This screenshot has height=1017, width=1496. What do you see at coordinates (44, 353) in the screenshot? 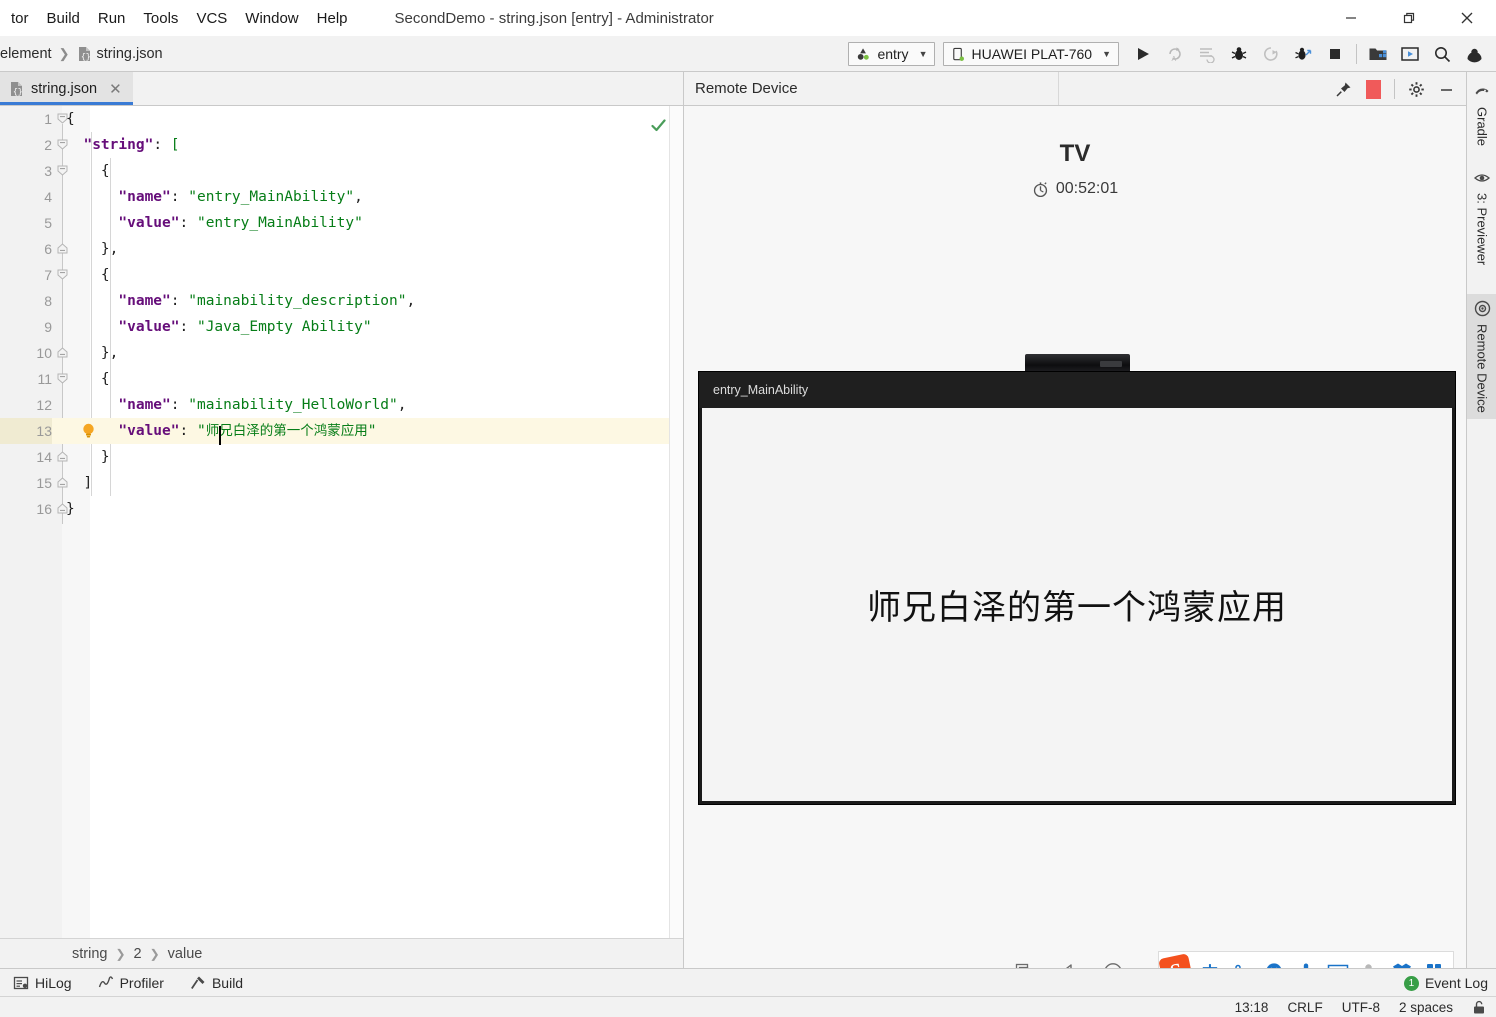
I see `line-number: 10` at bounding box center [44, 353].